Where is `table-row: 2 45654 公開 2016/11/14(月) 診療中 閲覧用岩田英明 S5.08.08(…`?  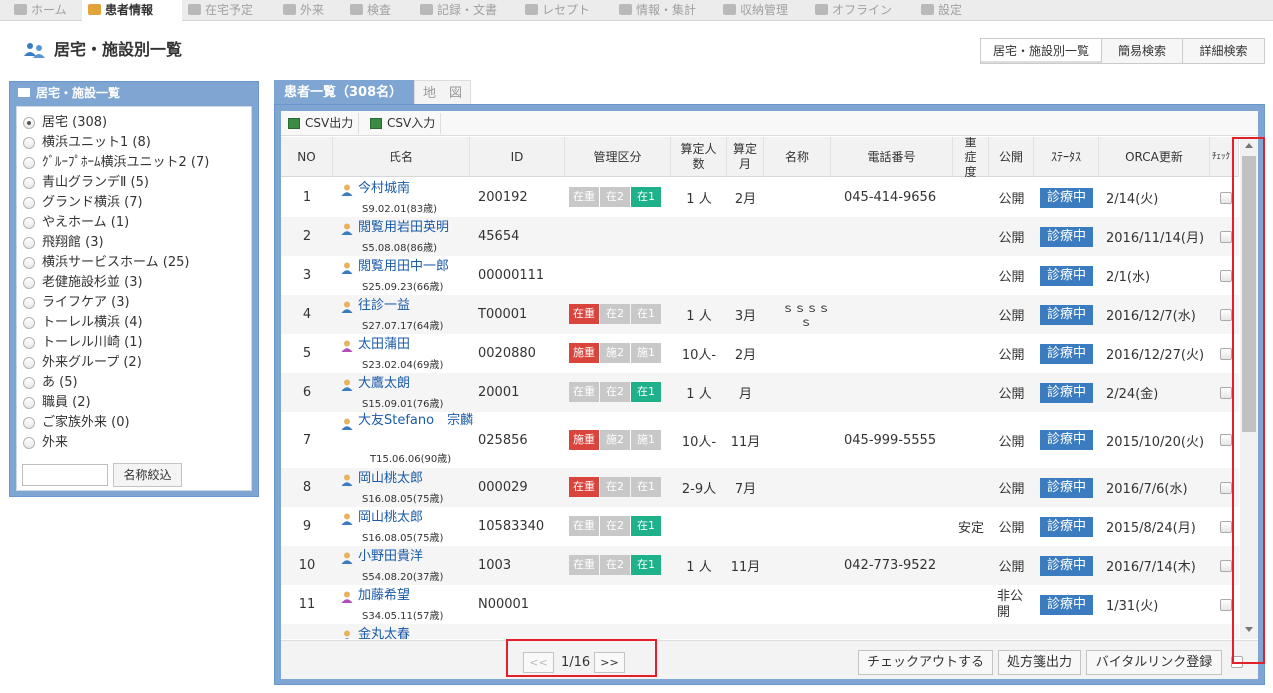 table-row: 2 45654 公開 2016/11/14(月) 診療中 閲覧用岩田英明 S5.08.08(… is located at coordinates (760, 236).